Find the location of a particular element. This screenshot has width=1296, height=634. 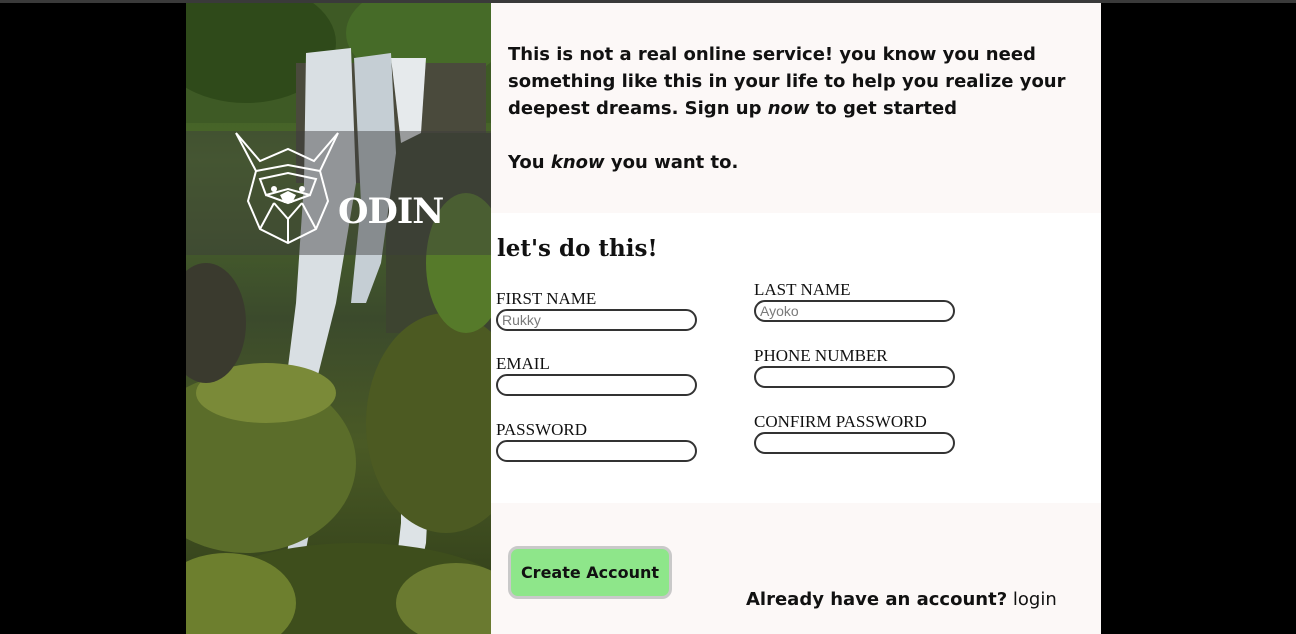

form-title: let's do this! is located at coordinates (577, 248).